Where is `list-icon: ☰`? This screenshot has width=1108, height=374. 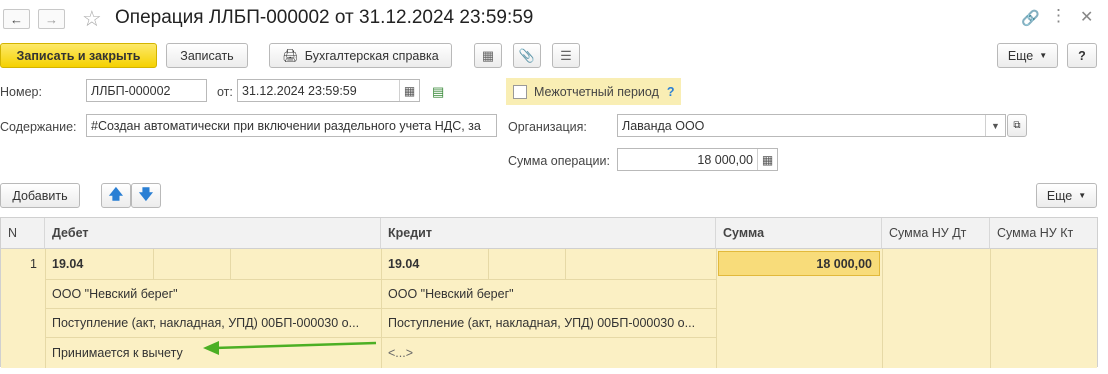
list-icon: ☰ is located at coordinates (566, 55).